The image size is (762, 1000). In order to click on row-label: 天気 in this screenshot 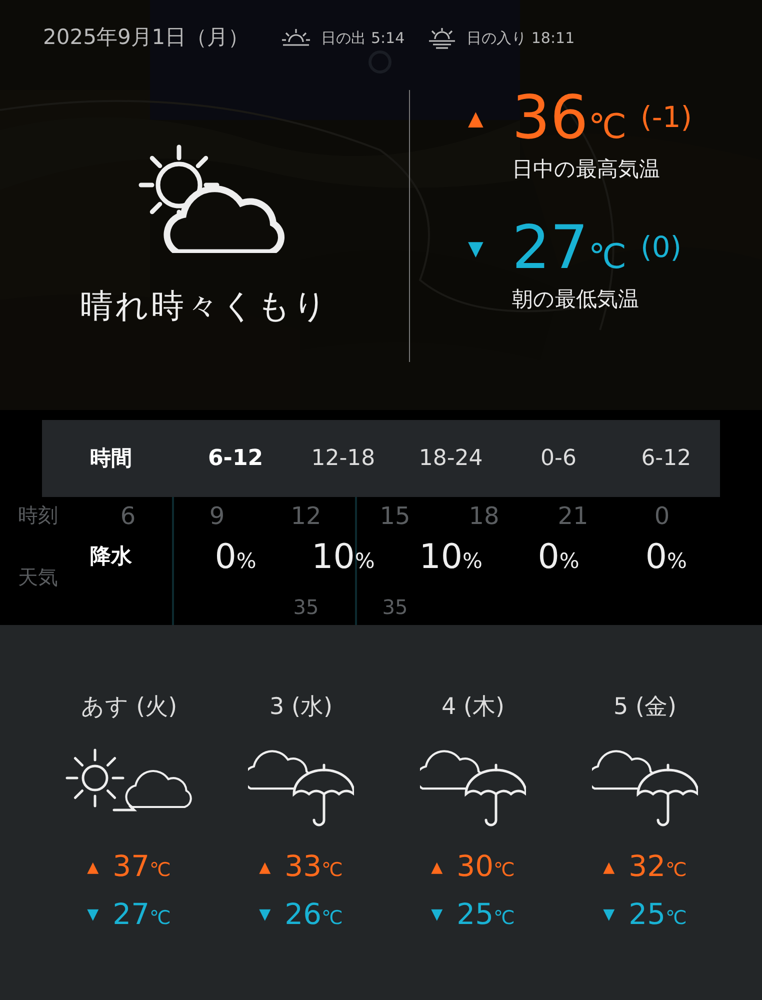, I will do `click(38, 577)`.